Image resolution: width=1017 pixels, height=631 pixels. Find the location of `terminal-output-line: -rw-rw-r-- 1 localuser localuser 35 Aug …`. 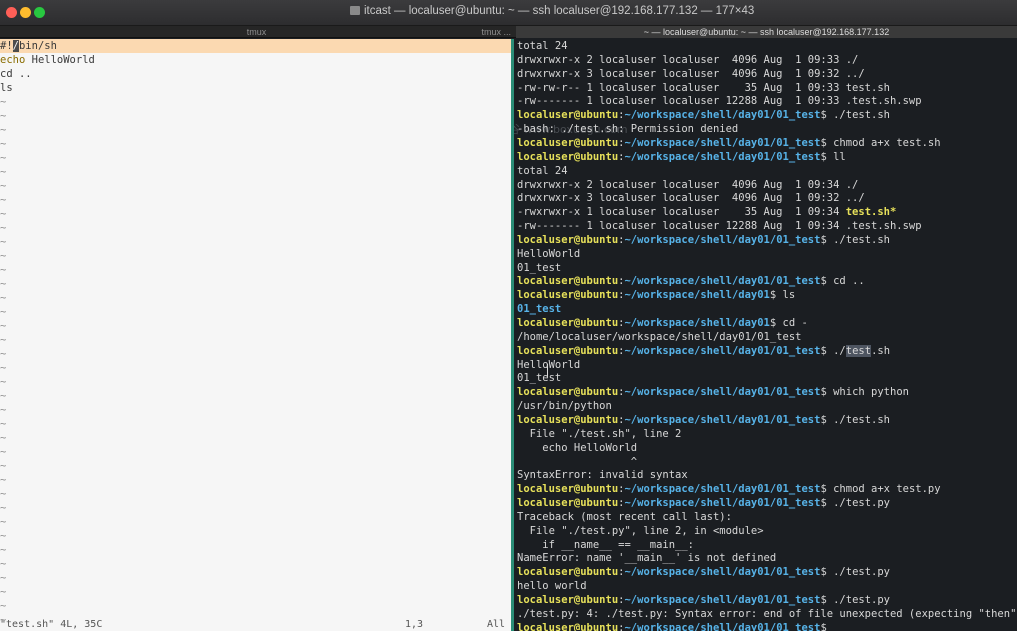

terminal-output-line: -rw-rw-r-- 1 localuser localuser 35 Aug … is located at coordinates (703, 87).